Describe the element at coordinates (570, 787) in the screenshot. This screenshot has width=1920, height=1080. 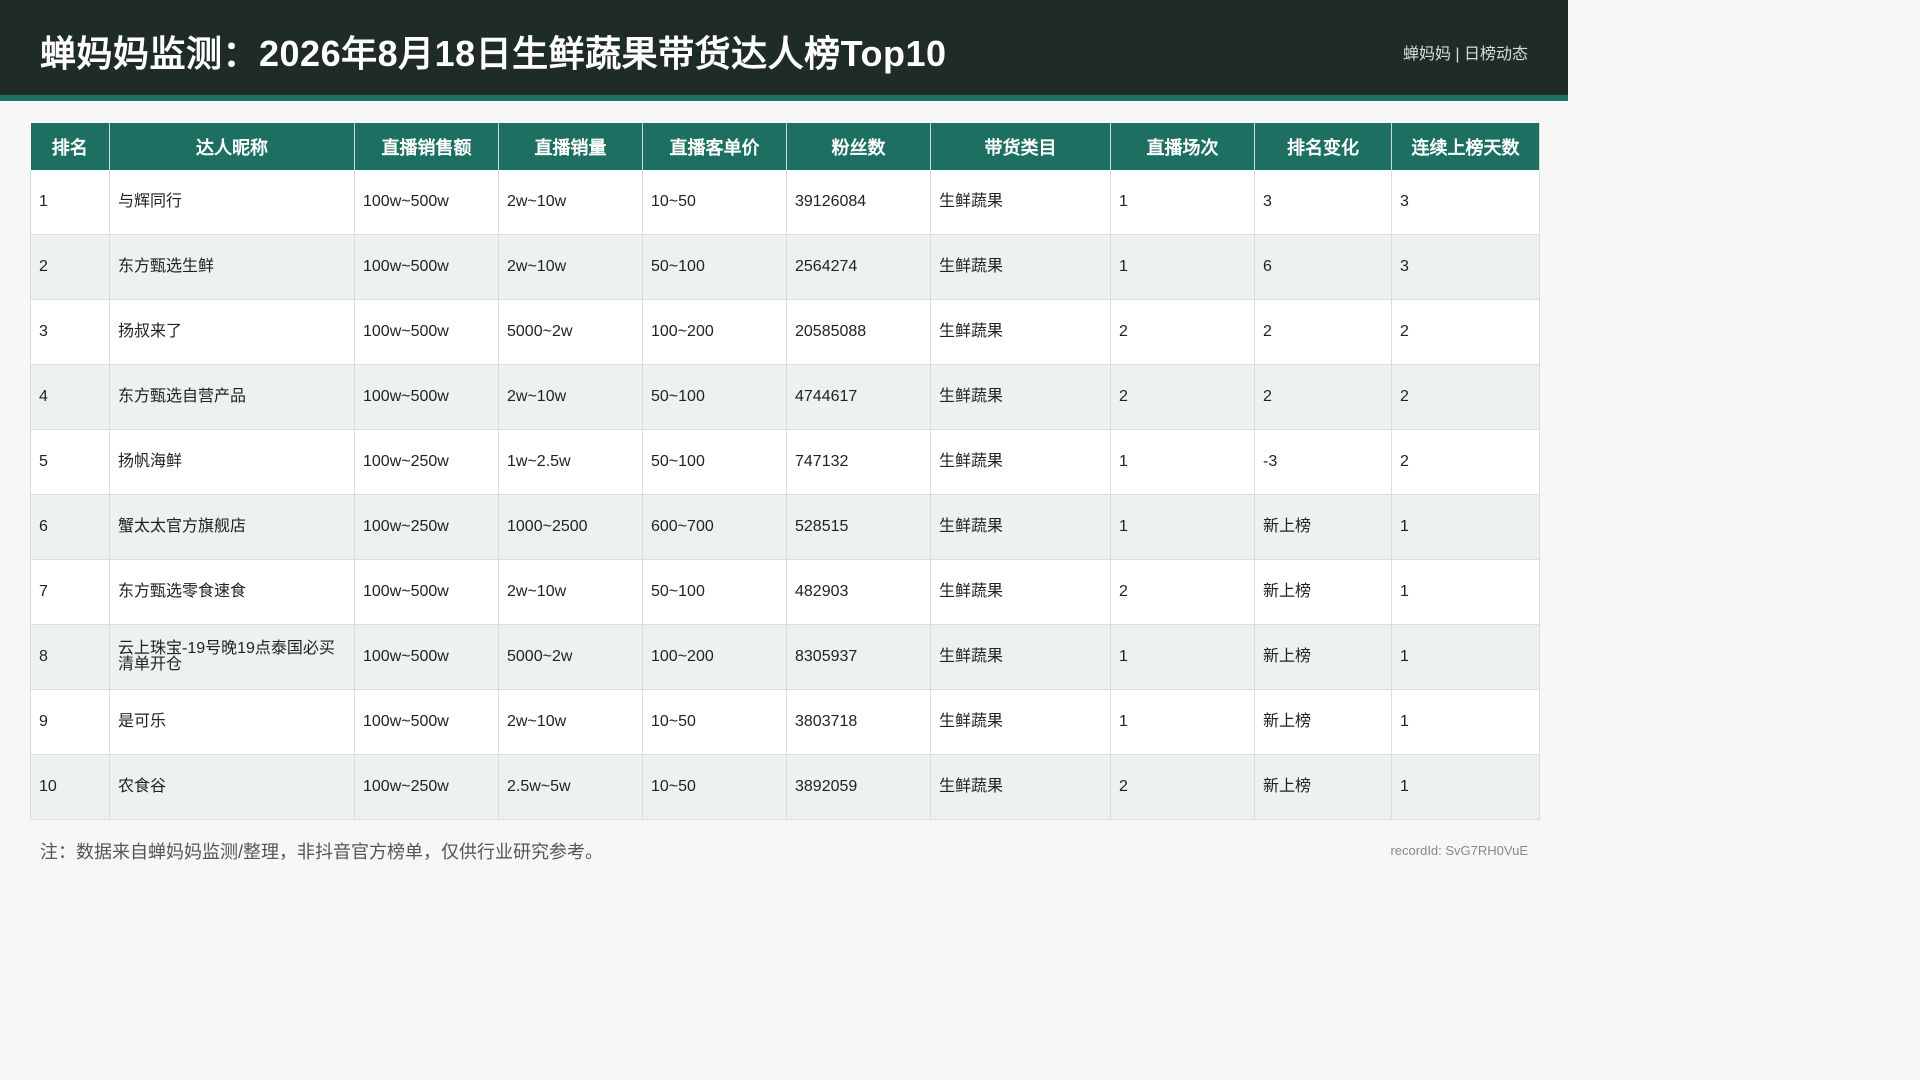
I see `sales-volume-cell: 2.5w~5w` at that location.